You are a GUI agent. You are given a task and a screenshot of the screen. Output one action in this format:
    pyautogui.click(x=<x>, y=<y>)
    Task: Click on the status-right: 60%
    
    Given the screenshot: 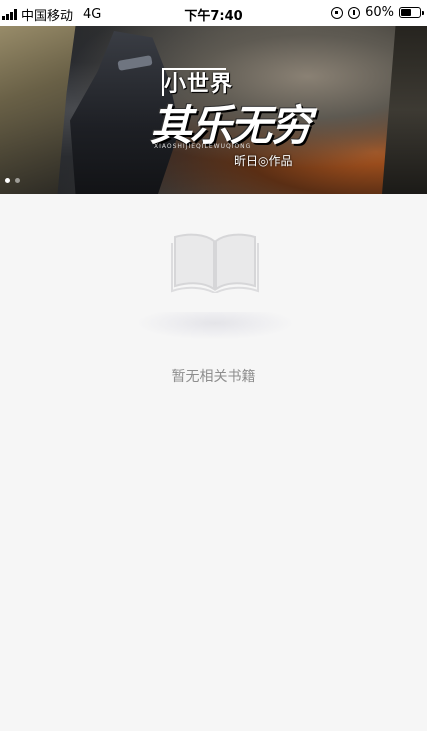 What is the action you would take?
    pyautogui.click(x=377, y=12)
    